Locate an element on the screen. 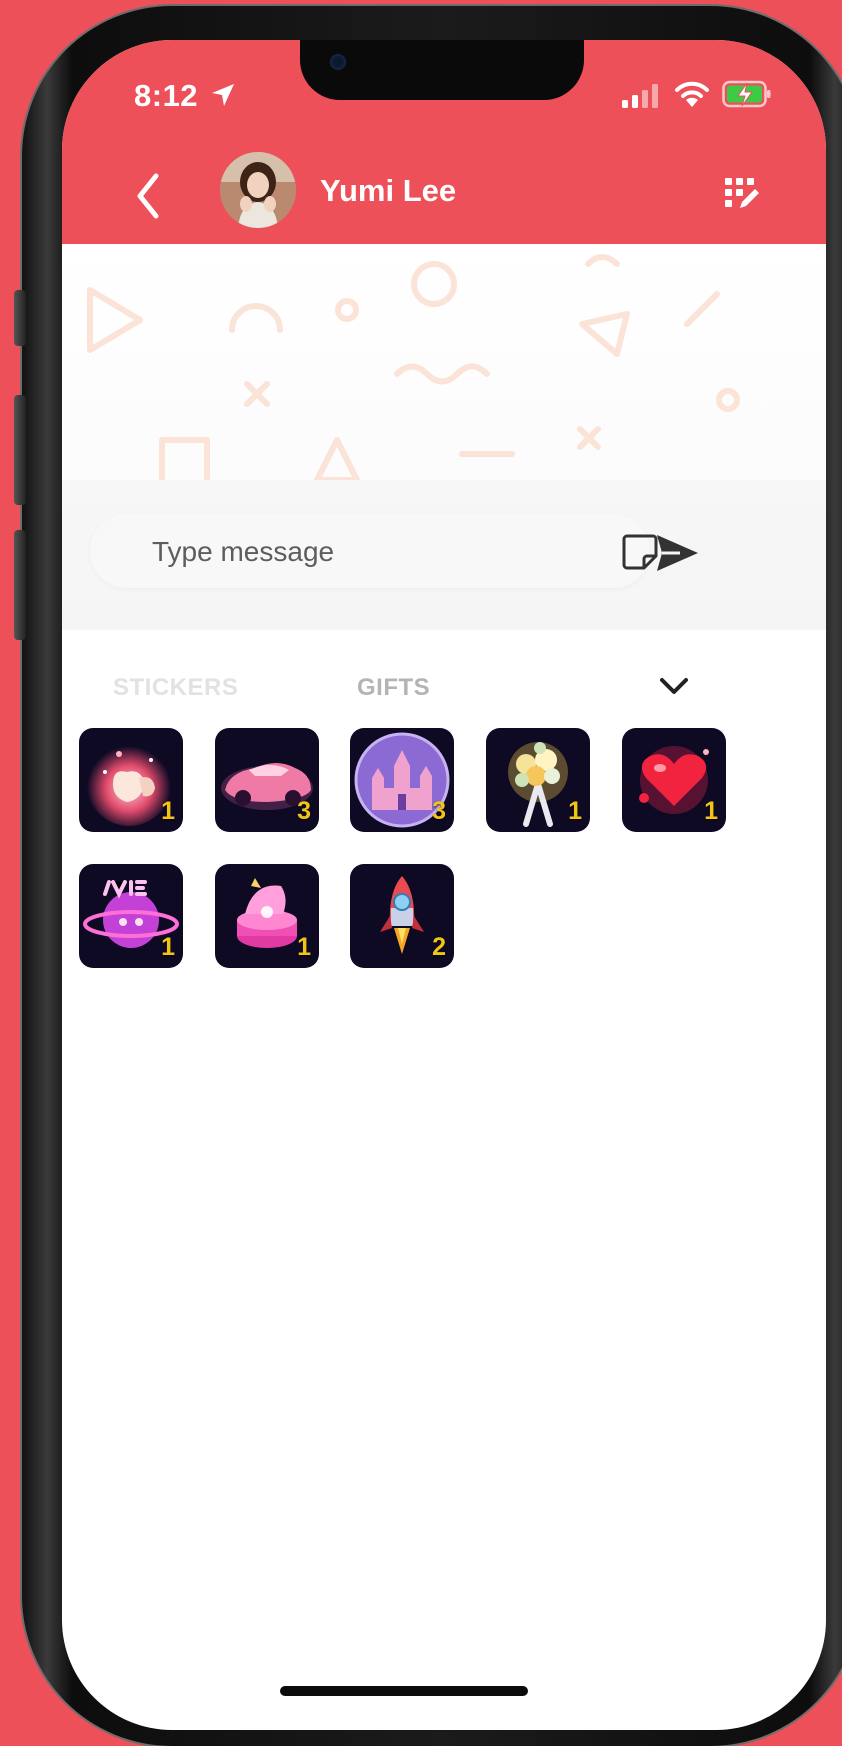 The height and width of the screenshot is (1746, 842). location-arrow-icon is located at coordinates (223, 95).